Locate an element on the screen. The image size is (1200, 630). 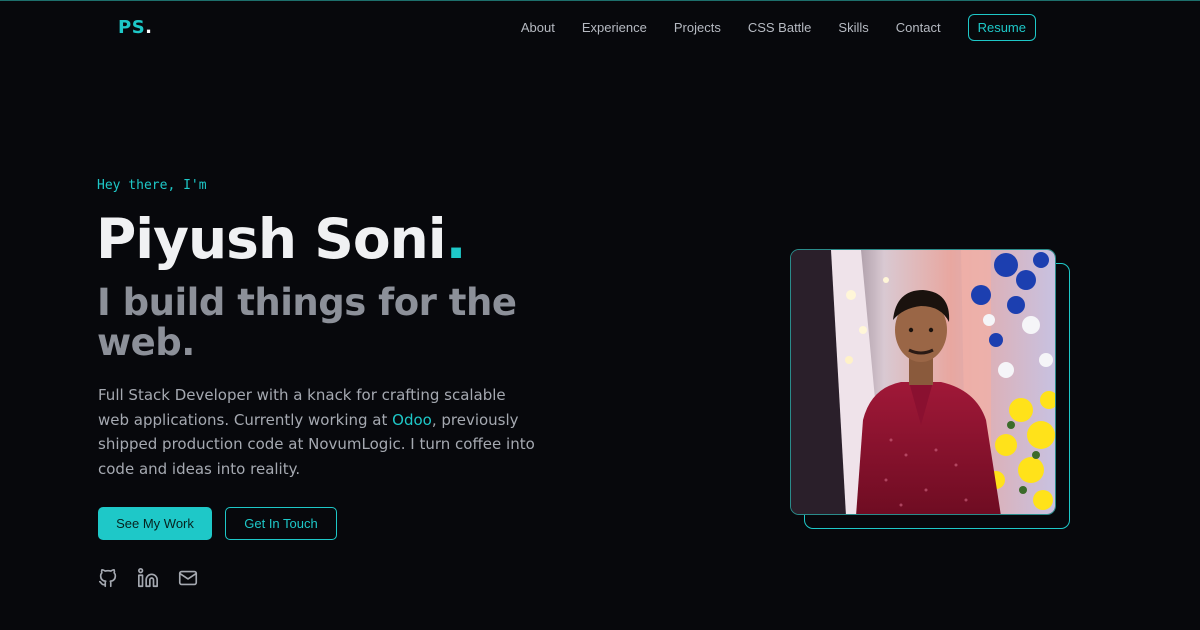
site-logo: PS. is located at coordinates (135, 27).